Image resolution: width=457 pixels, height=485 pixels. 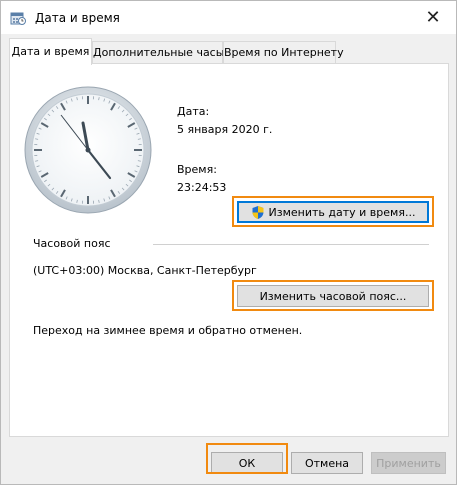 I want to click on time-label: Время:, so click(x=197, y=169).